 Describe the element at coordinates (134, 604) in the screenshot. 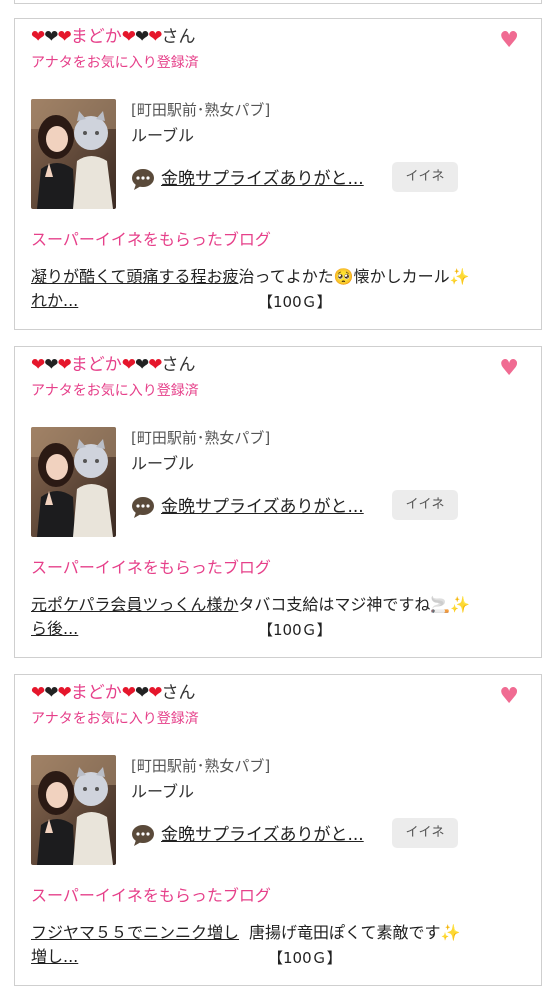

I see `blog-link: 元ポケパラ会員ツっくん様か` at that location.